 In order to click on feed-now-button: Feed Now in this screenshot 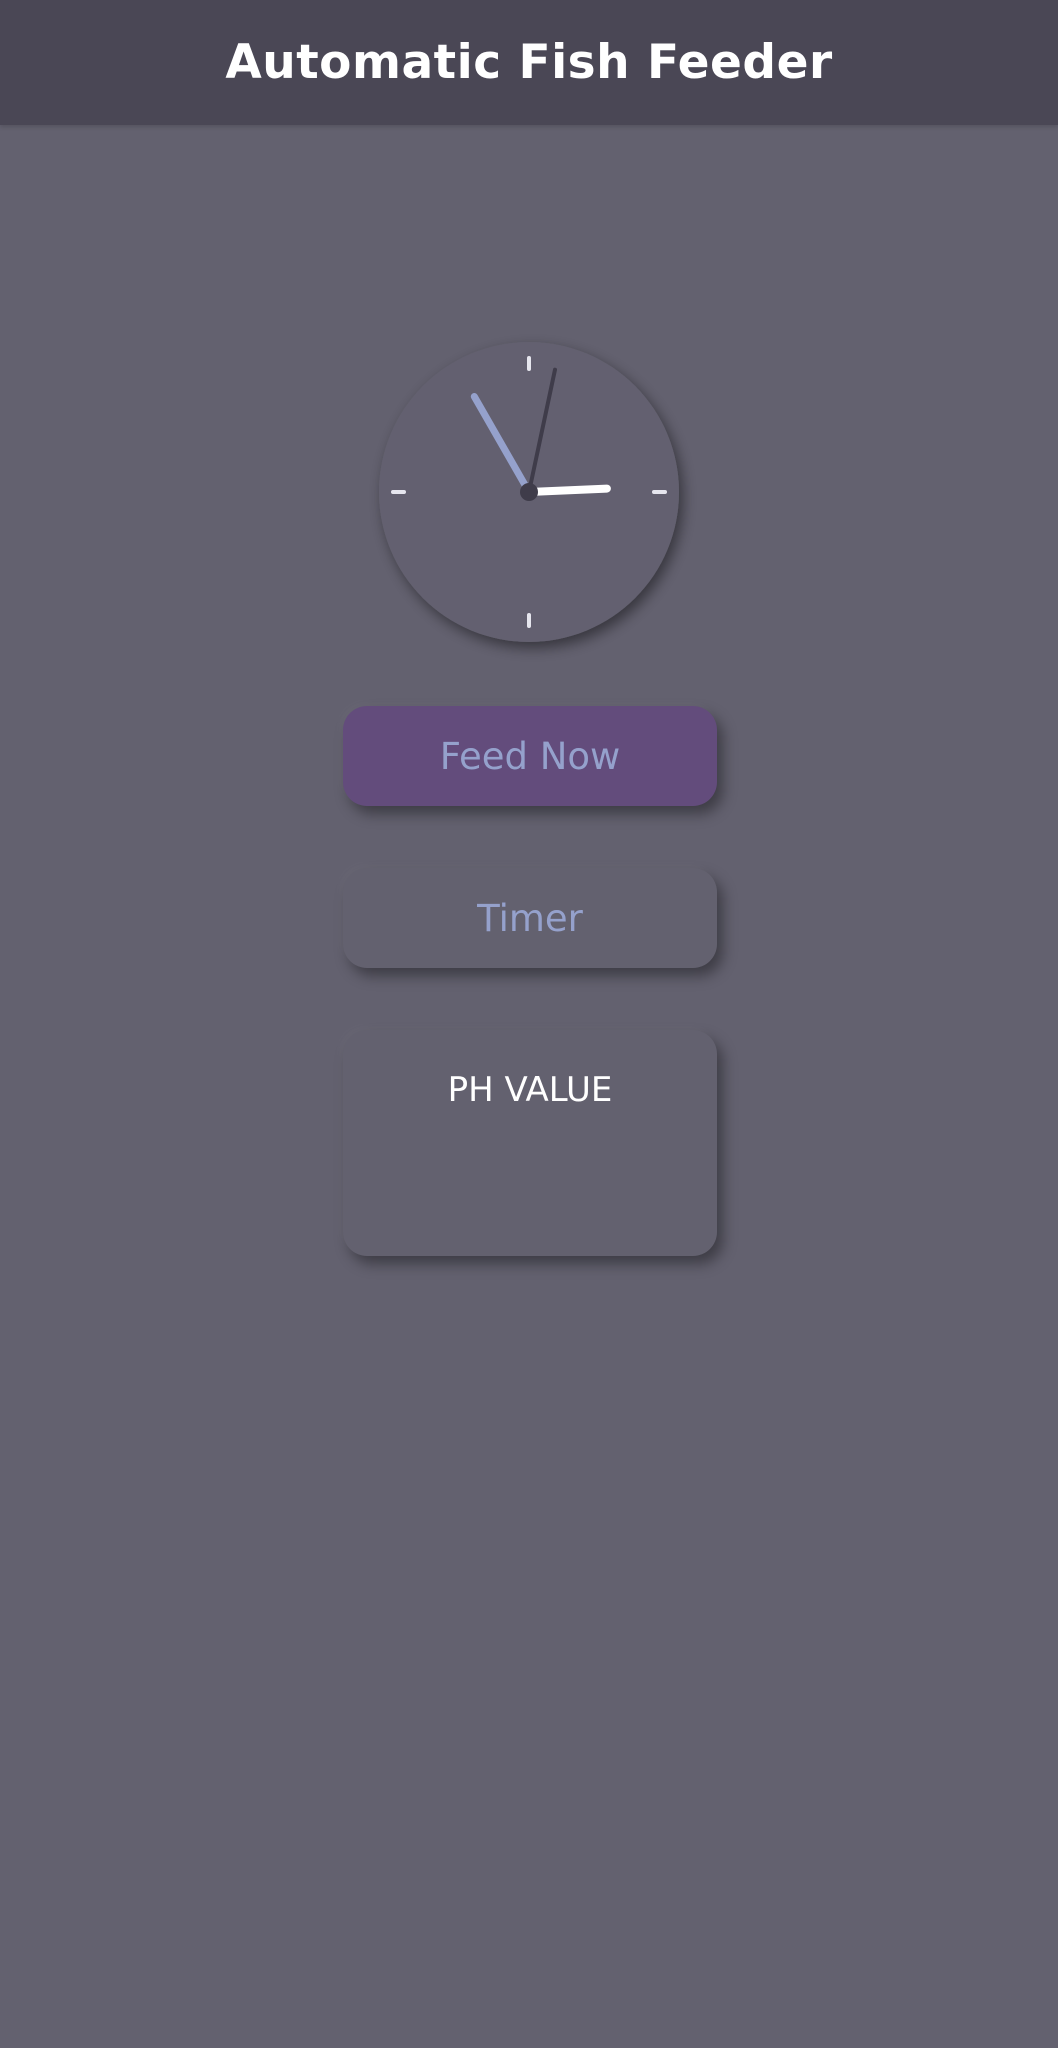, I will do `click(530, 756)`.